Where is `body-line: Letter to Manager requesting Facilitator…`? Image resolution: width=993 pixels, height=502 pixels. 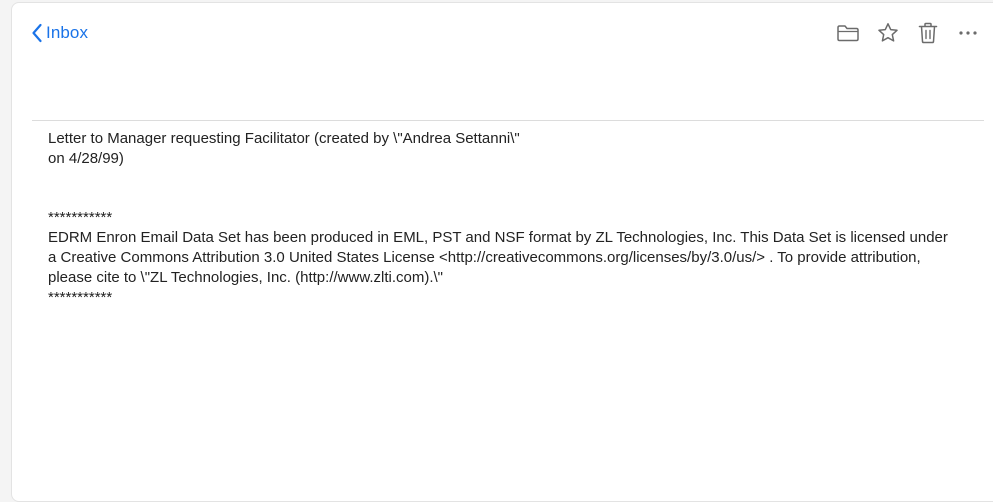 body-line: Letter to Manager requesting Facilitator… is located at coordinates (284, 138).